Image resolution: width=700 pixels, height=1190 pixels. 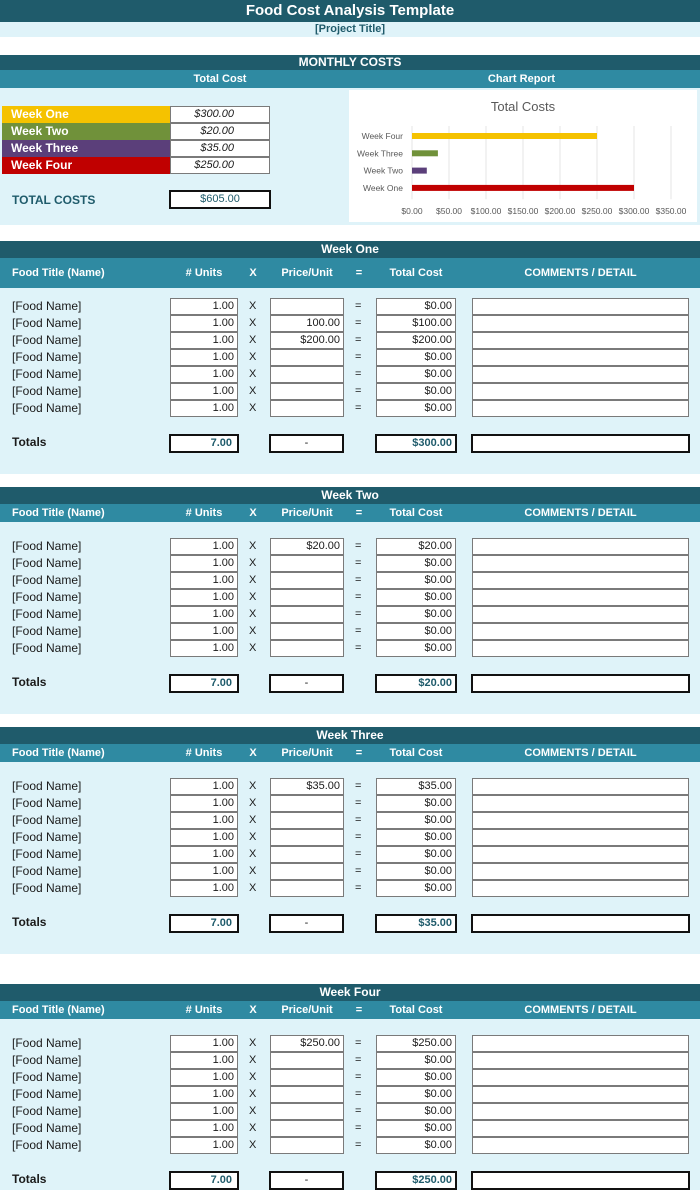 I want to click on week-summary-value: $20.00, so click(x=220, y=131).